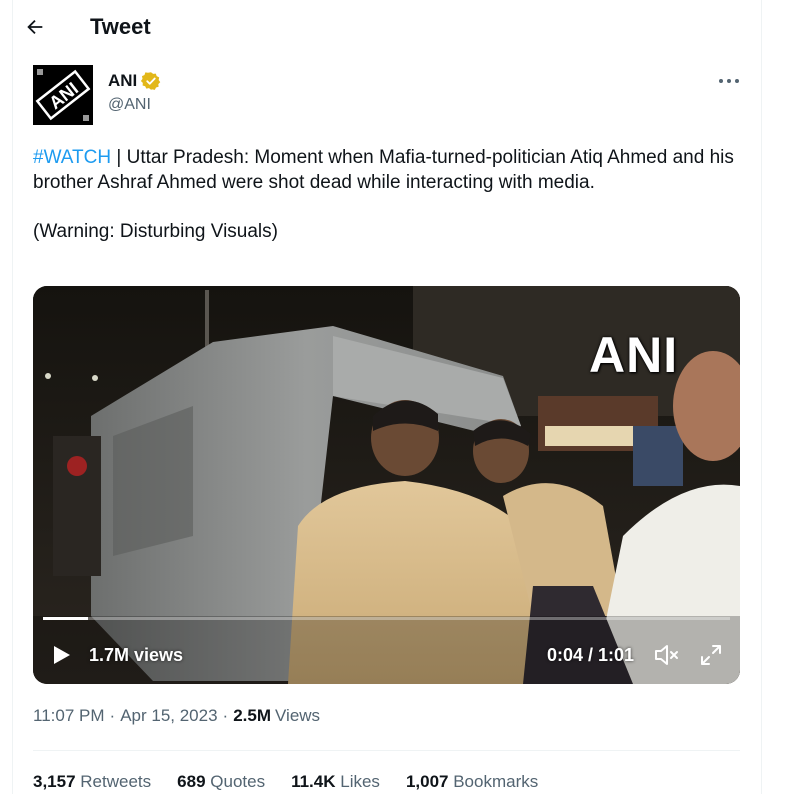  I want to click on stat-count: 1,007, so click(427, 781).